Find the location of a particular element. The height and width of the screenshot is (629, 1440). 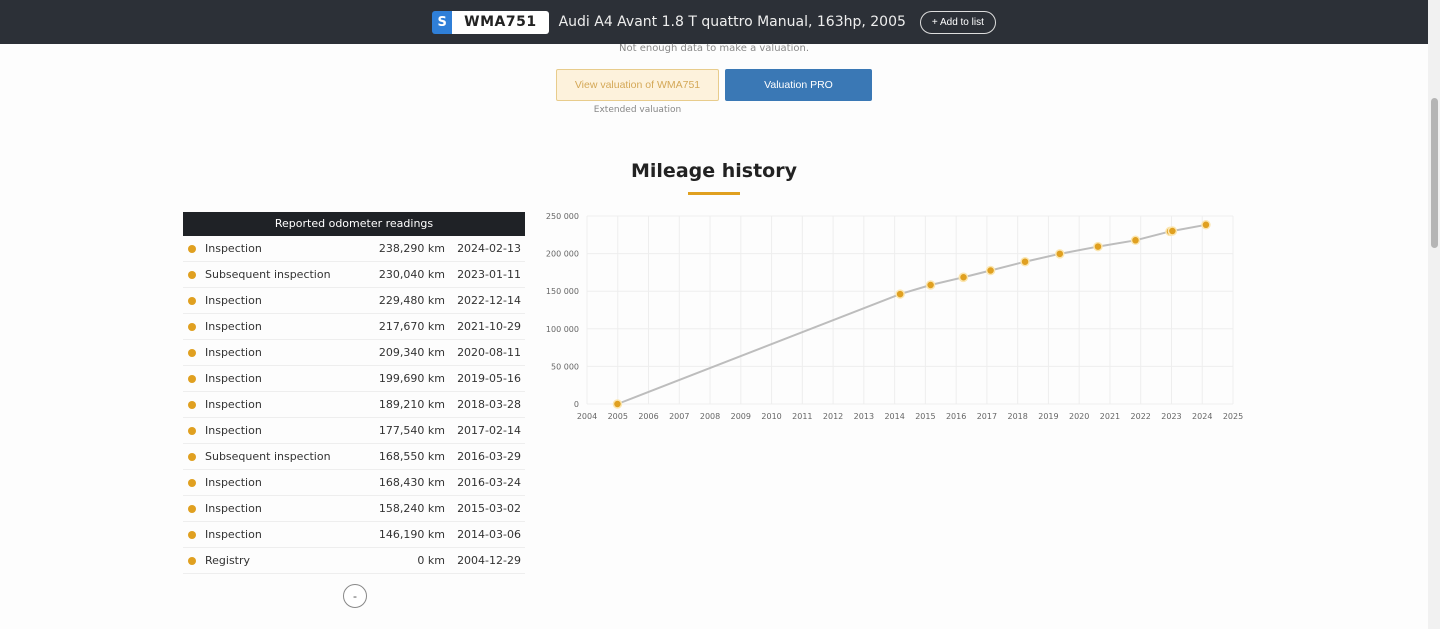

x-tick-label: 2019 is located at coordinates (1048, 416).